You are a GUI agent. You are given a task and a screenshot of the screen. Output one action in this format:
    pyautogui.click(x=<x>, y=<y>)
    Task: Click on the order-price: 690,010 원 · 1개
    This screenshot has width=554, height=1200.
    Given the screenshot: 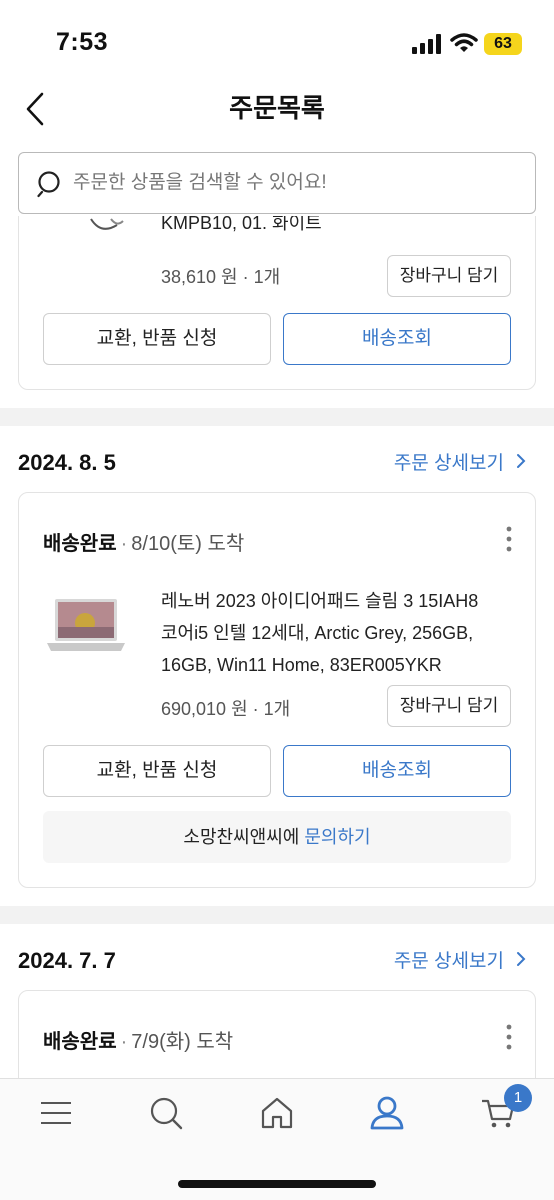 What is the action you would take?
    pyautogui.click(x=226, y=709)
    